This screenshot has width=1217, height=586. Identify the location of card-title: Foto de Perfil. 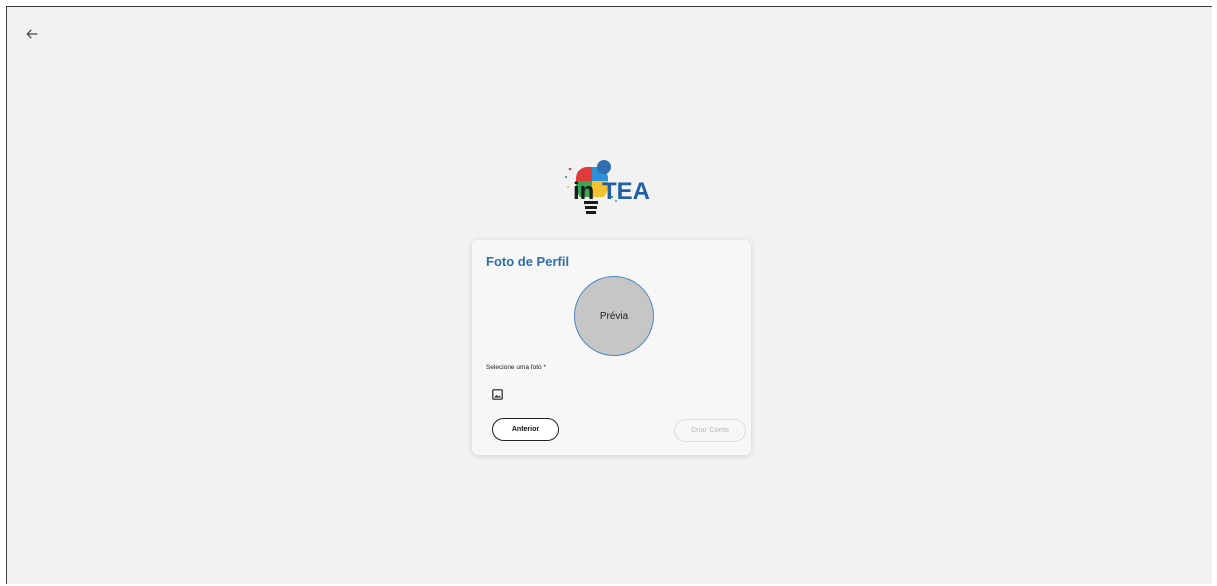
(528, 261).